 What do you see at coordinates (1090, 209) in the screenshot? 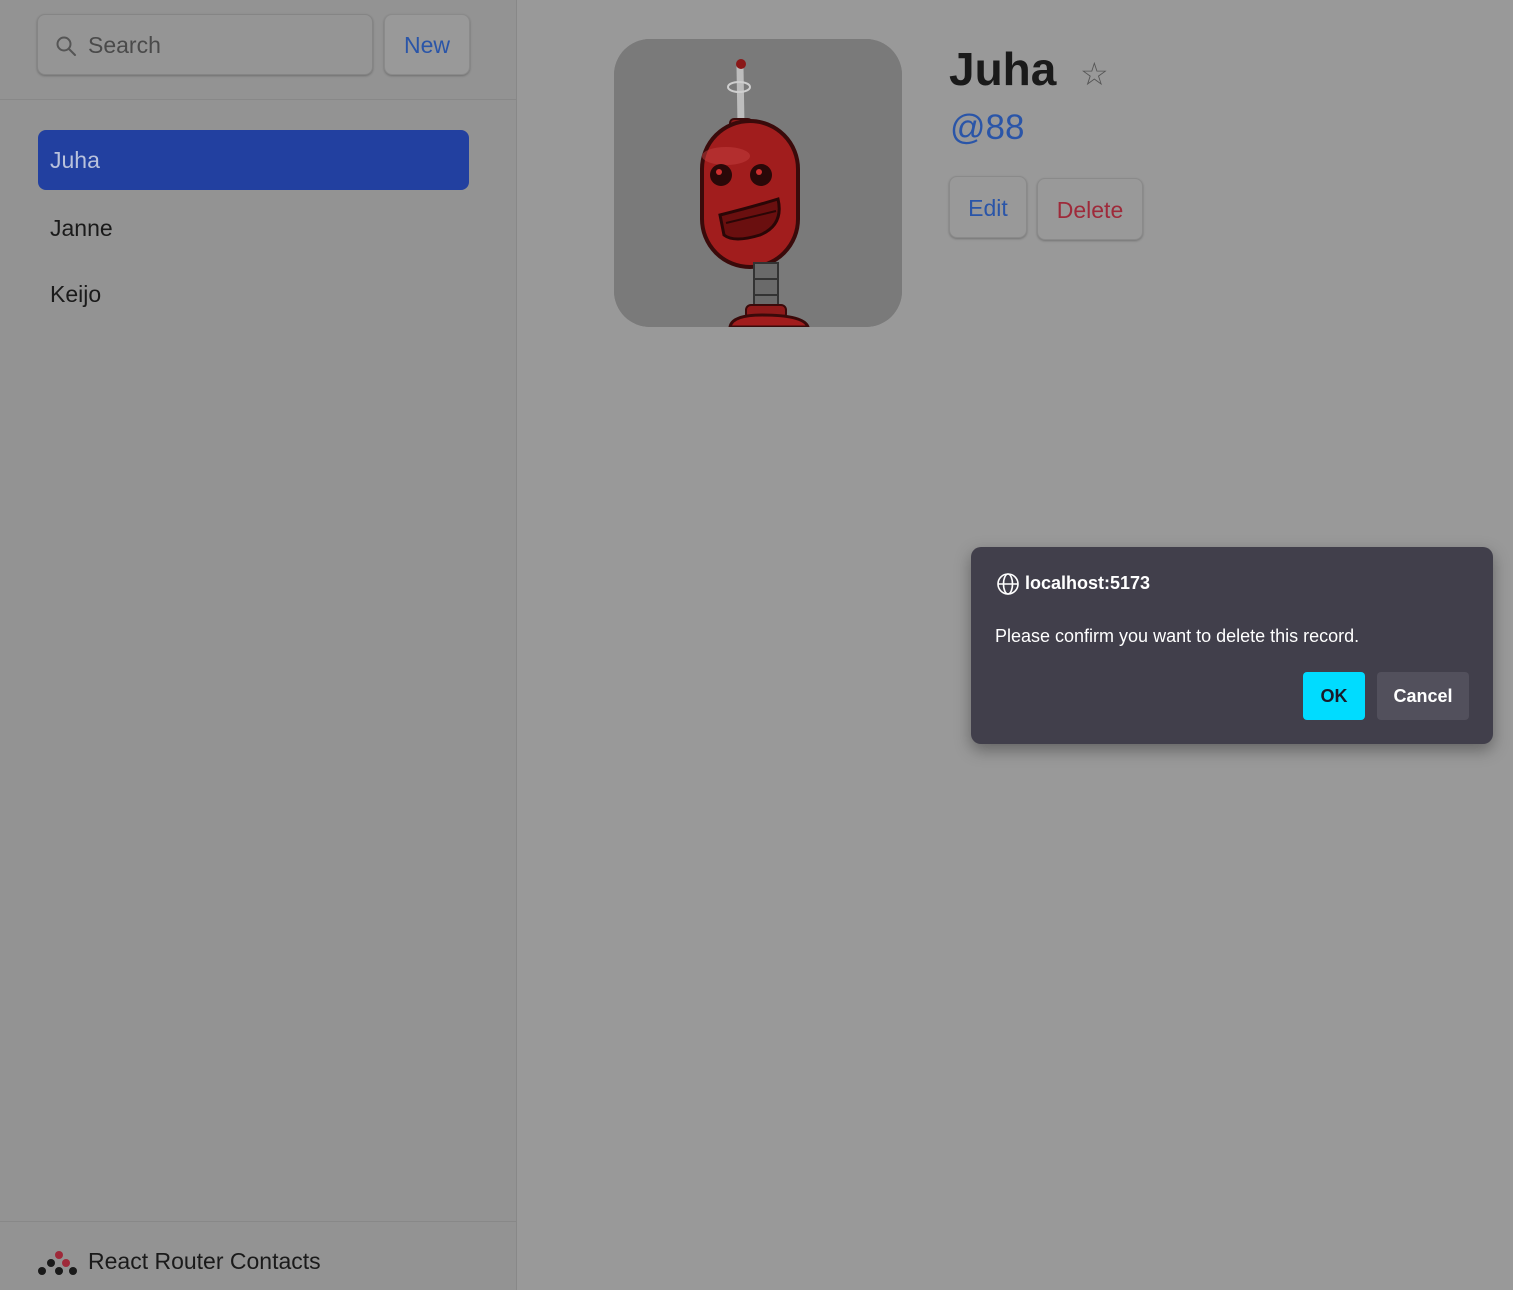
I see `delete-button: Delete` at bounding box center [1090, 209].